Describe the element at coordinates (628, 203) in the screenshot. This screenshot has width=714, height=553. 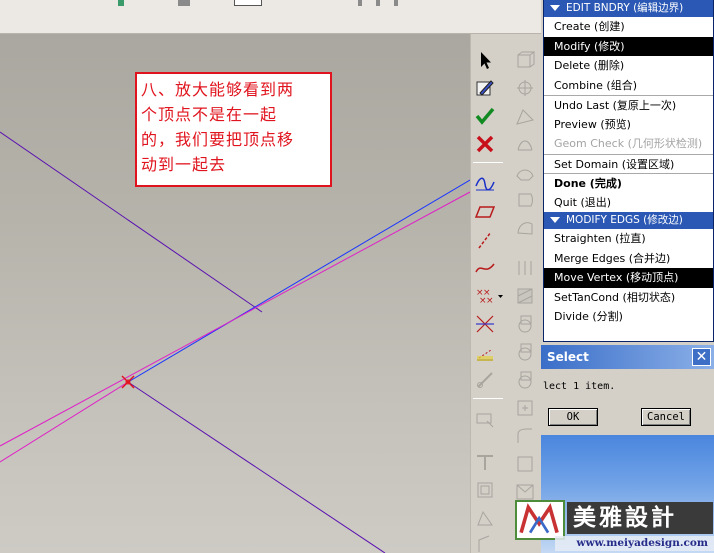
I see `menu-item-quit: Quit (退出)` at that location.